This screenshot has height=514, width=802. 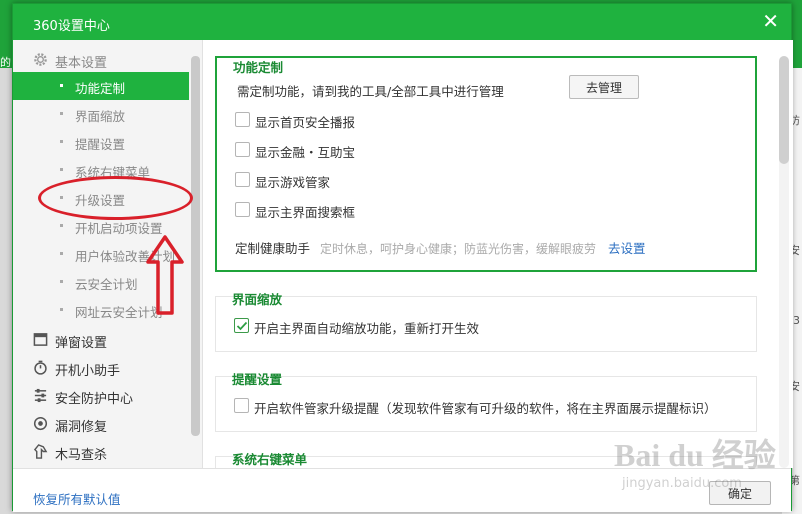 I want to click on sidebar-item-ux-plan: 用户体验改善计划, so click(x=101, y=254).